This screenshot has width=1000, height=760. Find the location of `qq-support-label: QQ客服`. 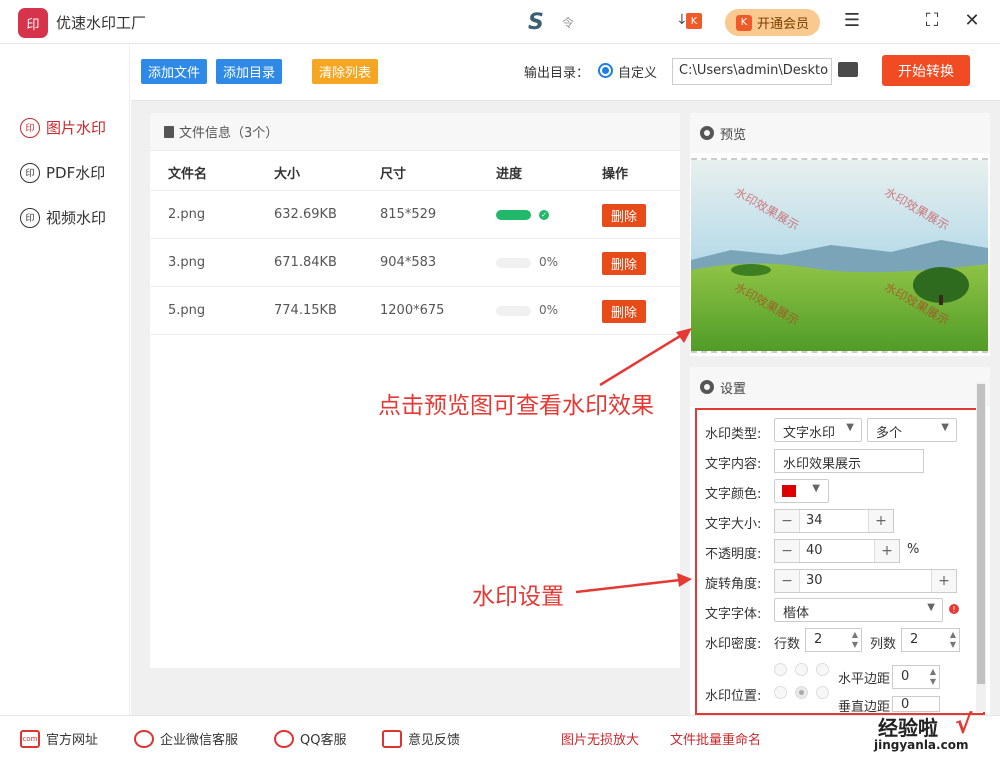

qq-support-label: QQ客服 is located at coordinates (323, 740).